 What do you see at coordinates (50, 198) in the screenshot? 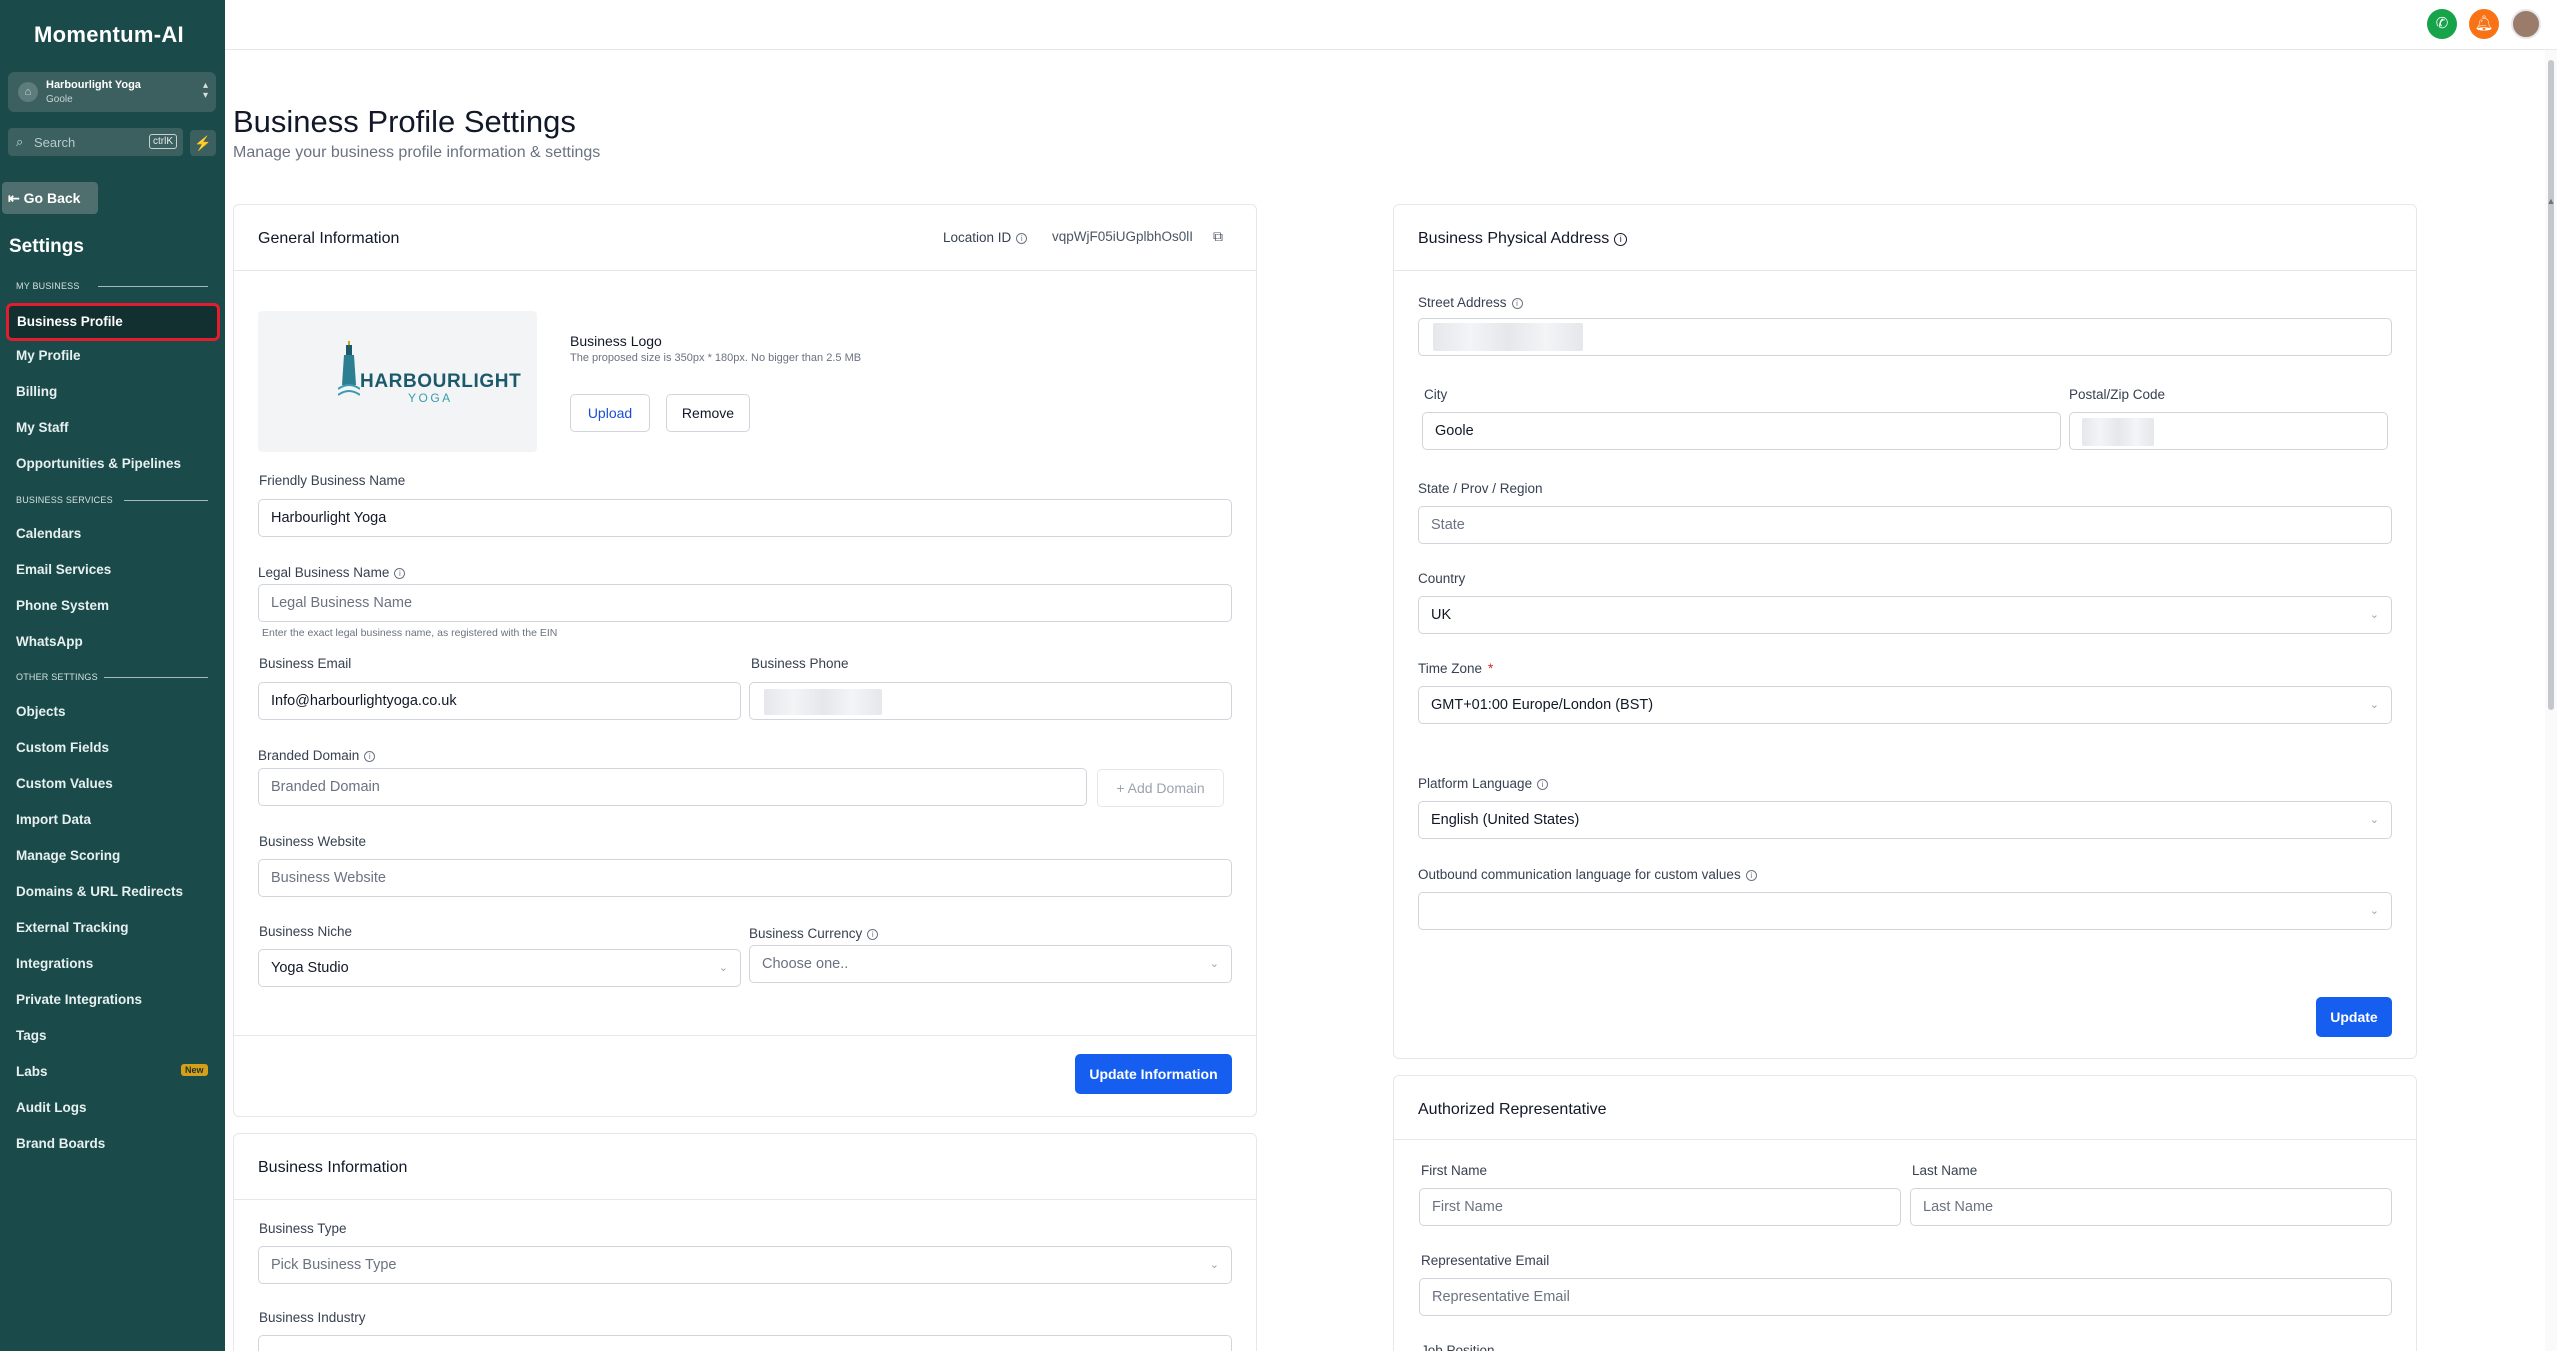
I see `go-back-button: ⇤ Go Back` at bounding box center [50, 198].